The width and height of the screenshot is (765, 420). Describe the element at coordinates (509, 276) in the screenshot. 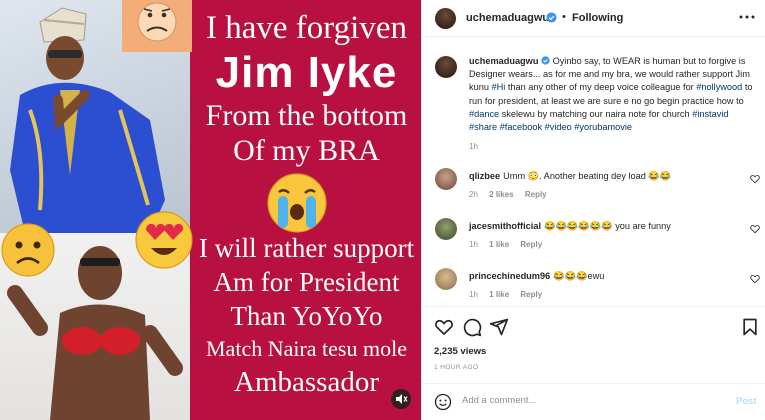

I see `comment-username: princechinedum96` at that location.